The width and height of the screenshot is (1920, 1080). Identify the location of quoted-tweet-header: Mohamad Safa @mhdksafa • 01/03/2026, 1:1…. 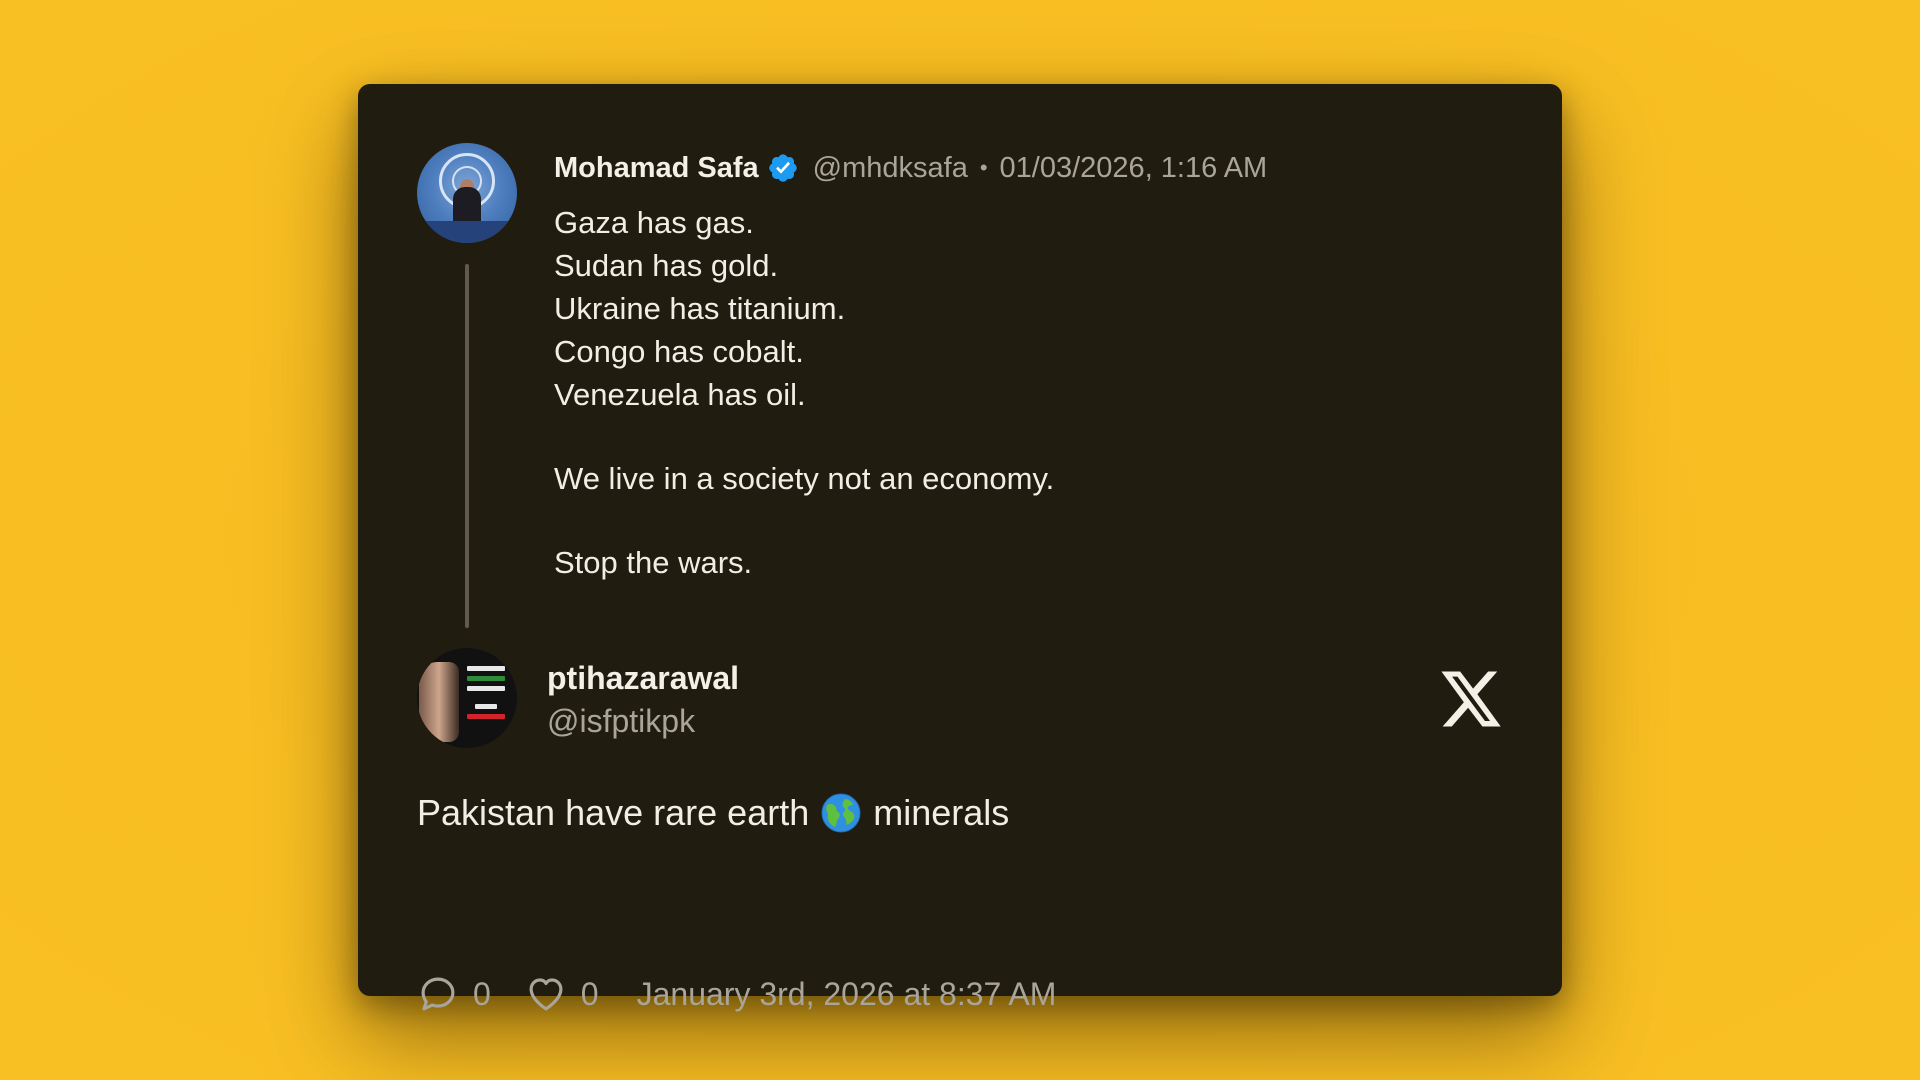
(910, 168).